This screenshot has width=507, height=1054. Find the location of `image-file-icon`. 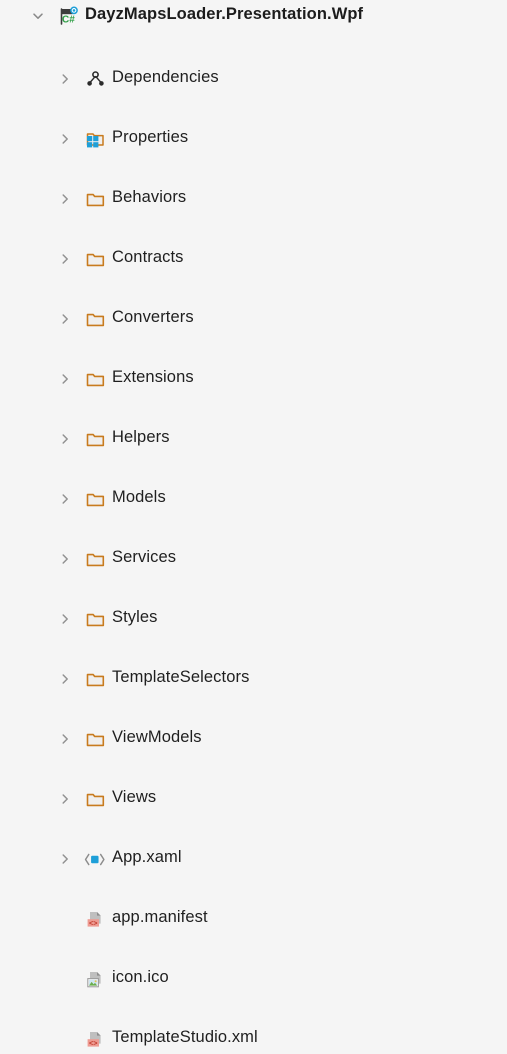

image-file-icon is located at coordinates (95, 979).